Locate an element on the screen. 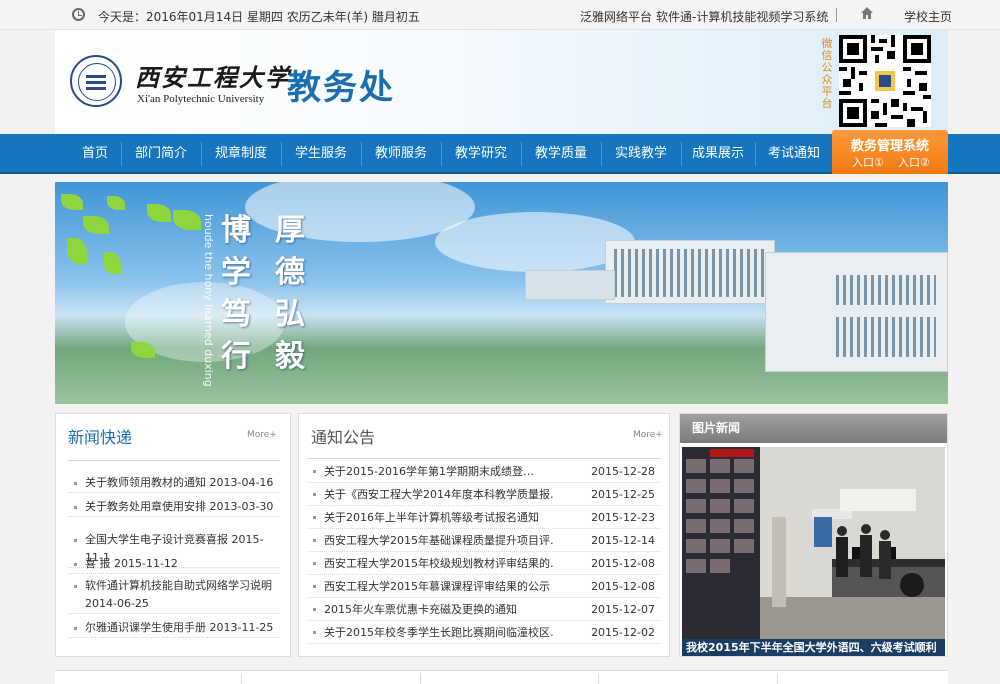 This screenshot has height=684, width=1000. bottom-section is located at coordinates (501, 677).